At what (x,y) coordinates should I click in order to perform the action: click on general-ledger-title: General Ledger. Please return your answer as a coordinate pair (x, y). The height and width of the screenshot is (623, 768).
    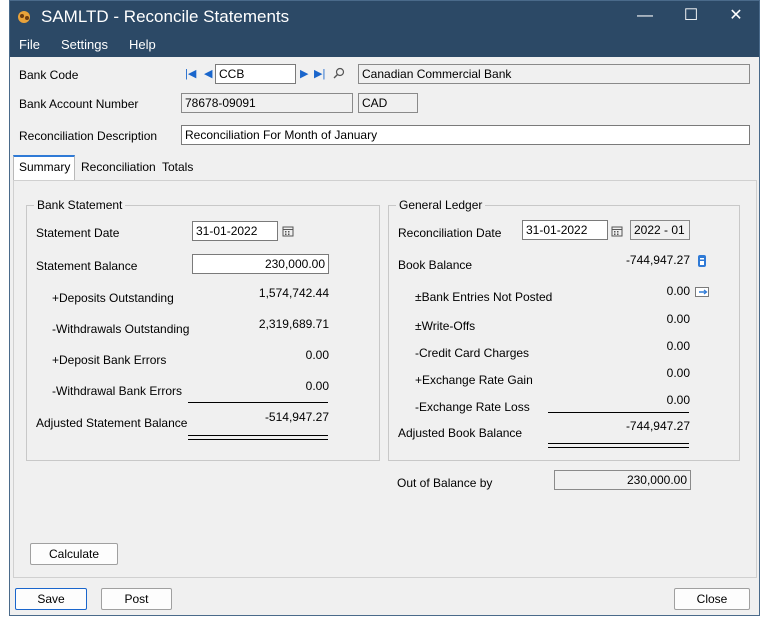
    Looking at the image, I should click on (441, 205).